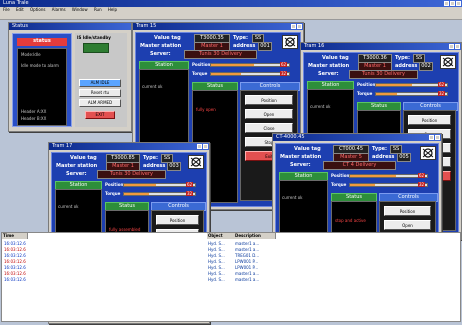 Image resolution: width=462 pixels, height=325 pixels. I want to click on menu-help: Help, so click(112, 9).